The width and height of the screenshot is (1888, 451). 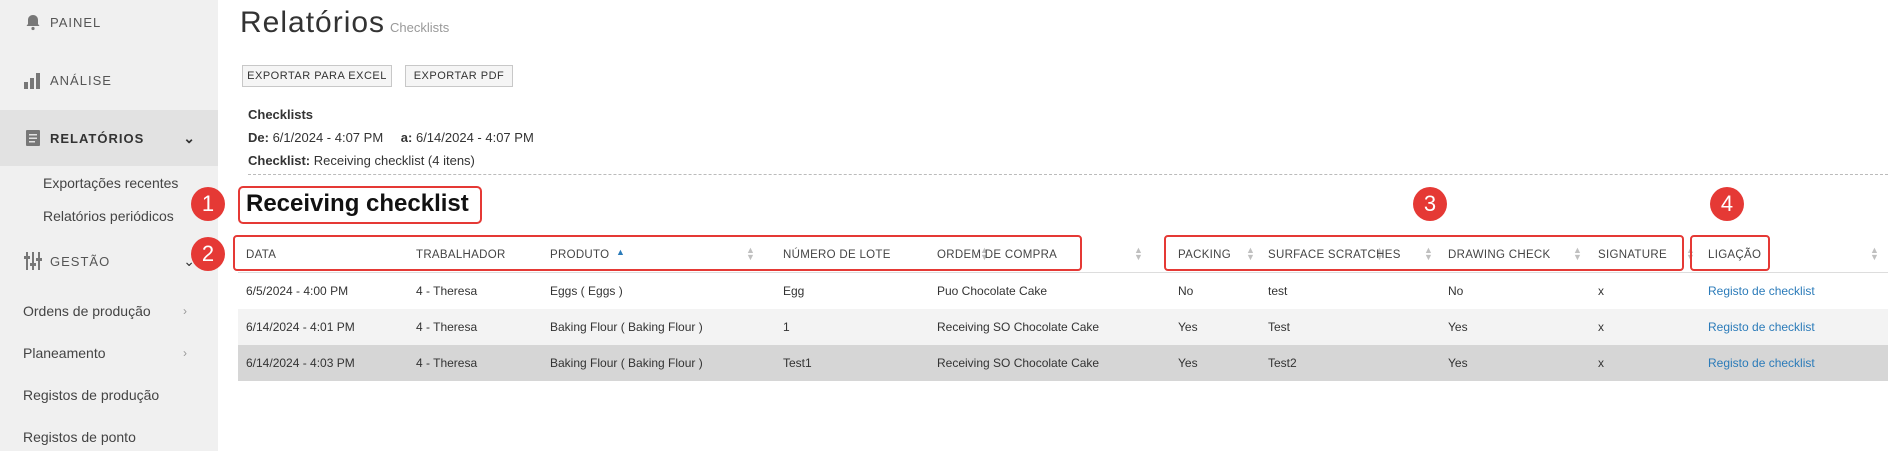 What do you see at coordinates (657, 253) in the screenshot?
I see `highlight-box-standard-columns` at bounding box center [657, 253].